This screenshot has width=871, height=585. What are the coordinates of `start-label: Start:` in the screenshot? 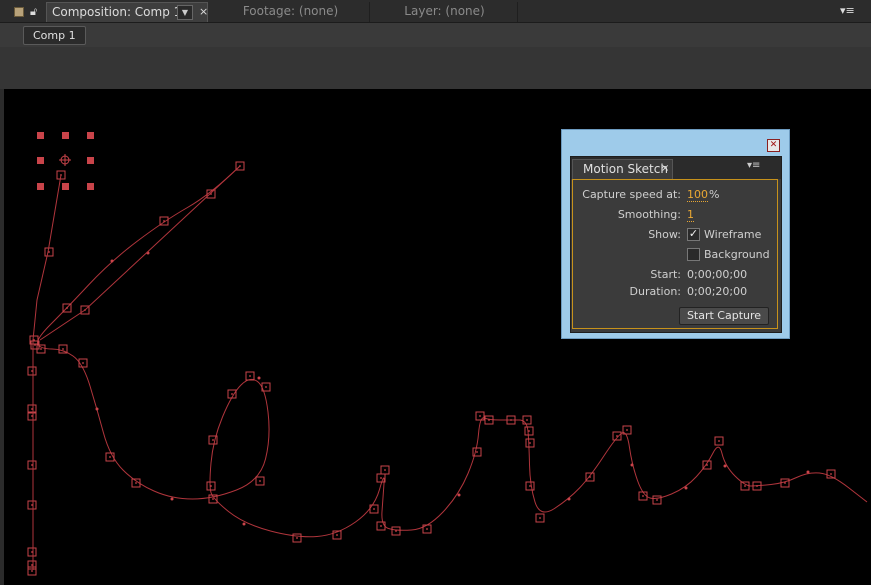 It's located at (665, 274).